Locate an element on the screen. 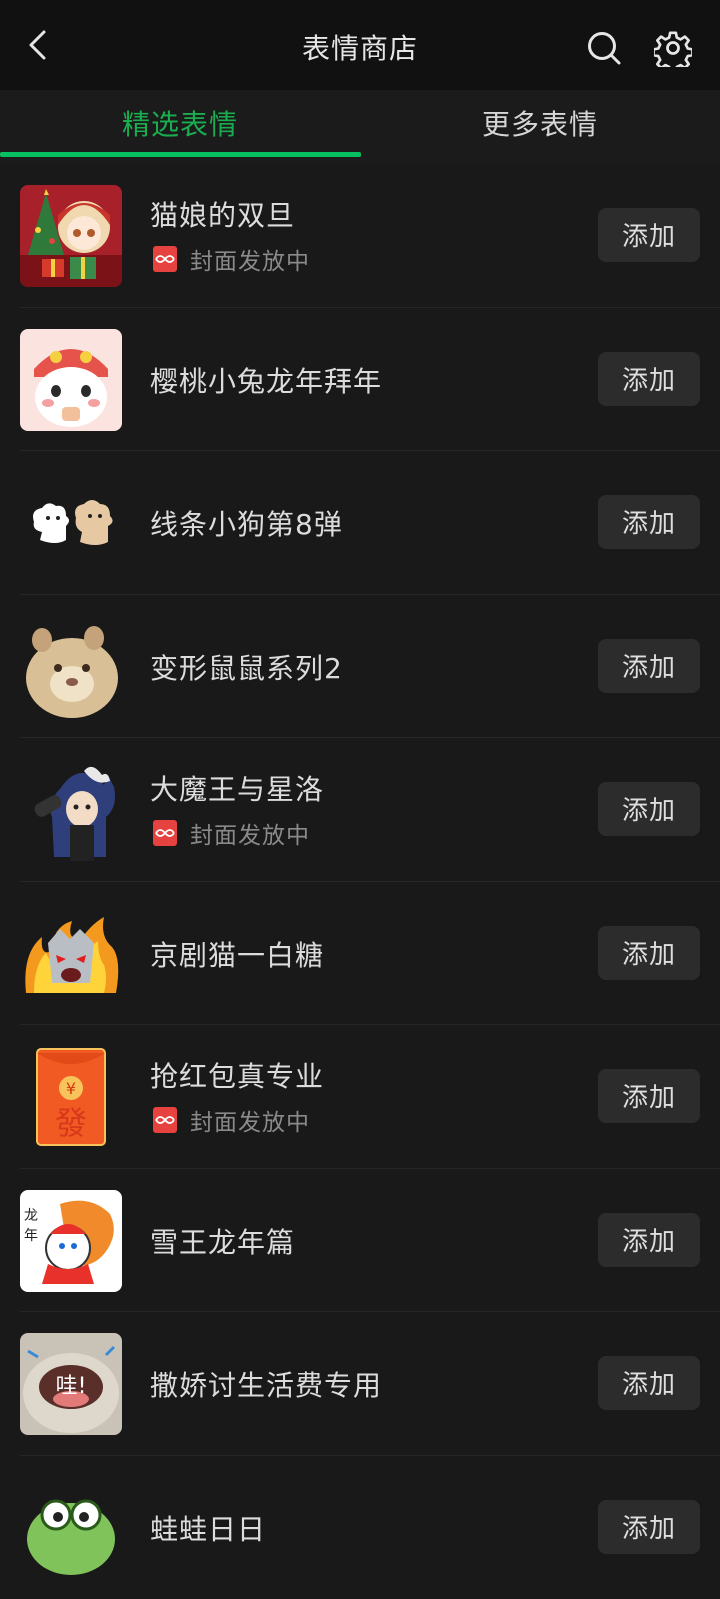 This screenshot has width=720, height=1599. sticker-name: 猫娘的双旦 is located at coordinates (222, 214).